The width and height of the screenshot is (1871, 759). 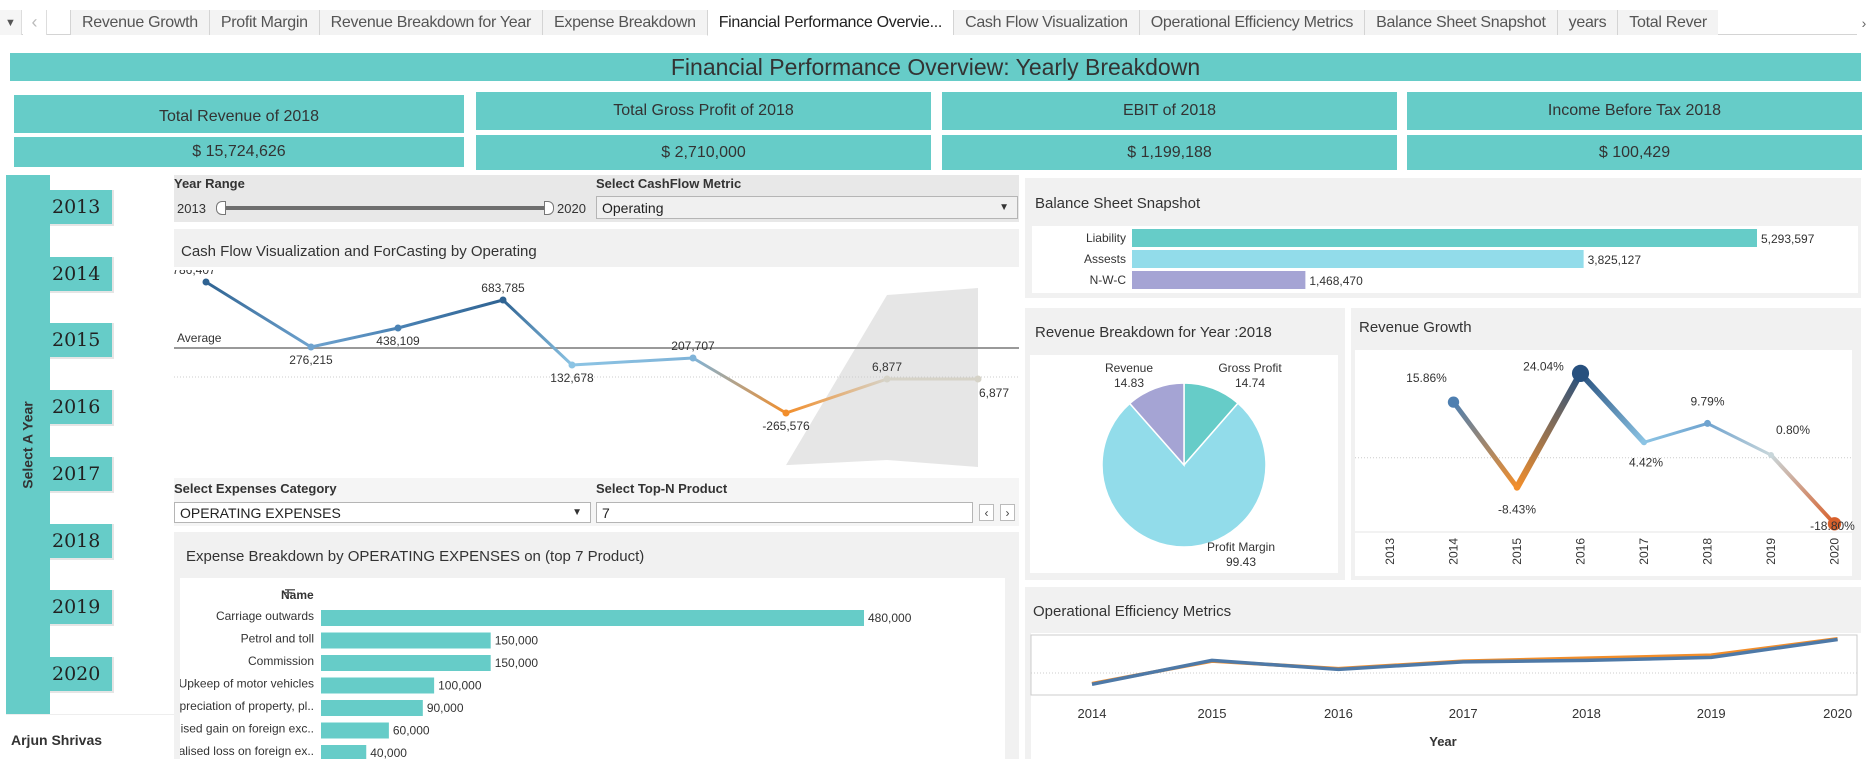 I want to click on cashflow-data-label: 207,707, so click(x=693, y=346).